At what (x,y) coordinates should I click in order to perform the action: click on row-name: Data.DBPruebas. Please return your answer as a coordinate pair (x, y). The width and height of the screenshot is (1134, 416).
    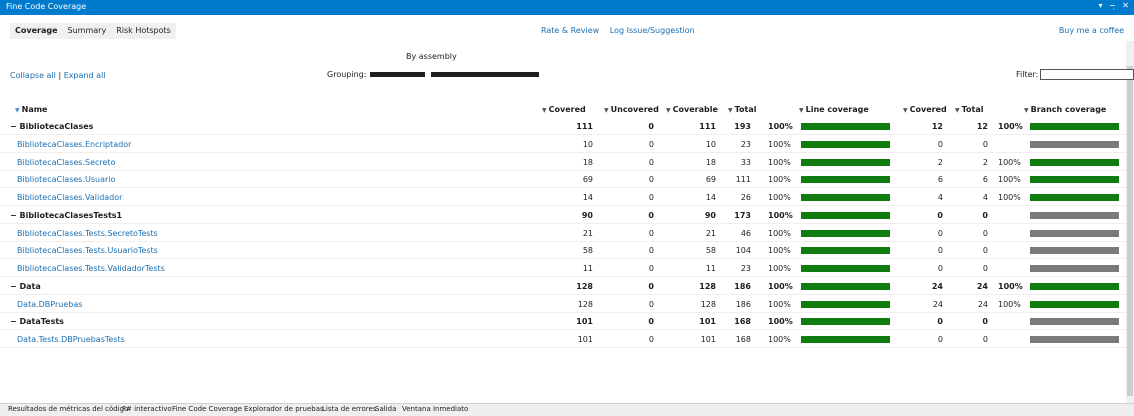
    Looking at the image, I should click on (49, 304).